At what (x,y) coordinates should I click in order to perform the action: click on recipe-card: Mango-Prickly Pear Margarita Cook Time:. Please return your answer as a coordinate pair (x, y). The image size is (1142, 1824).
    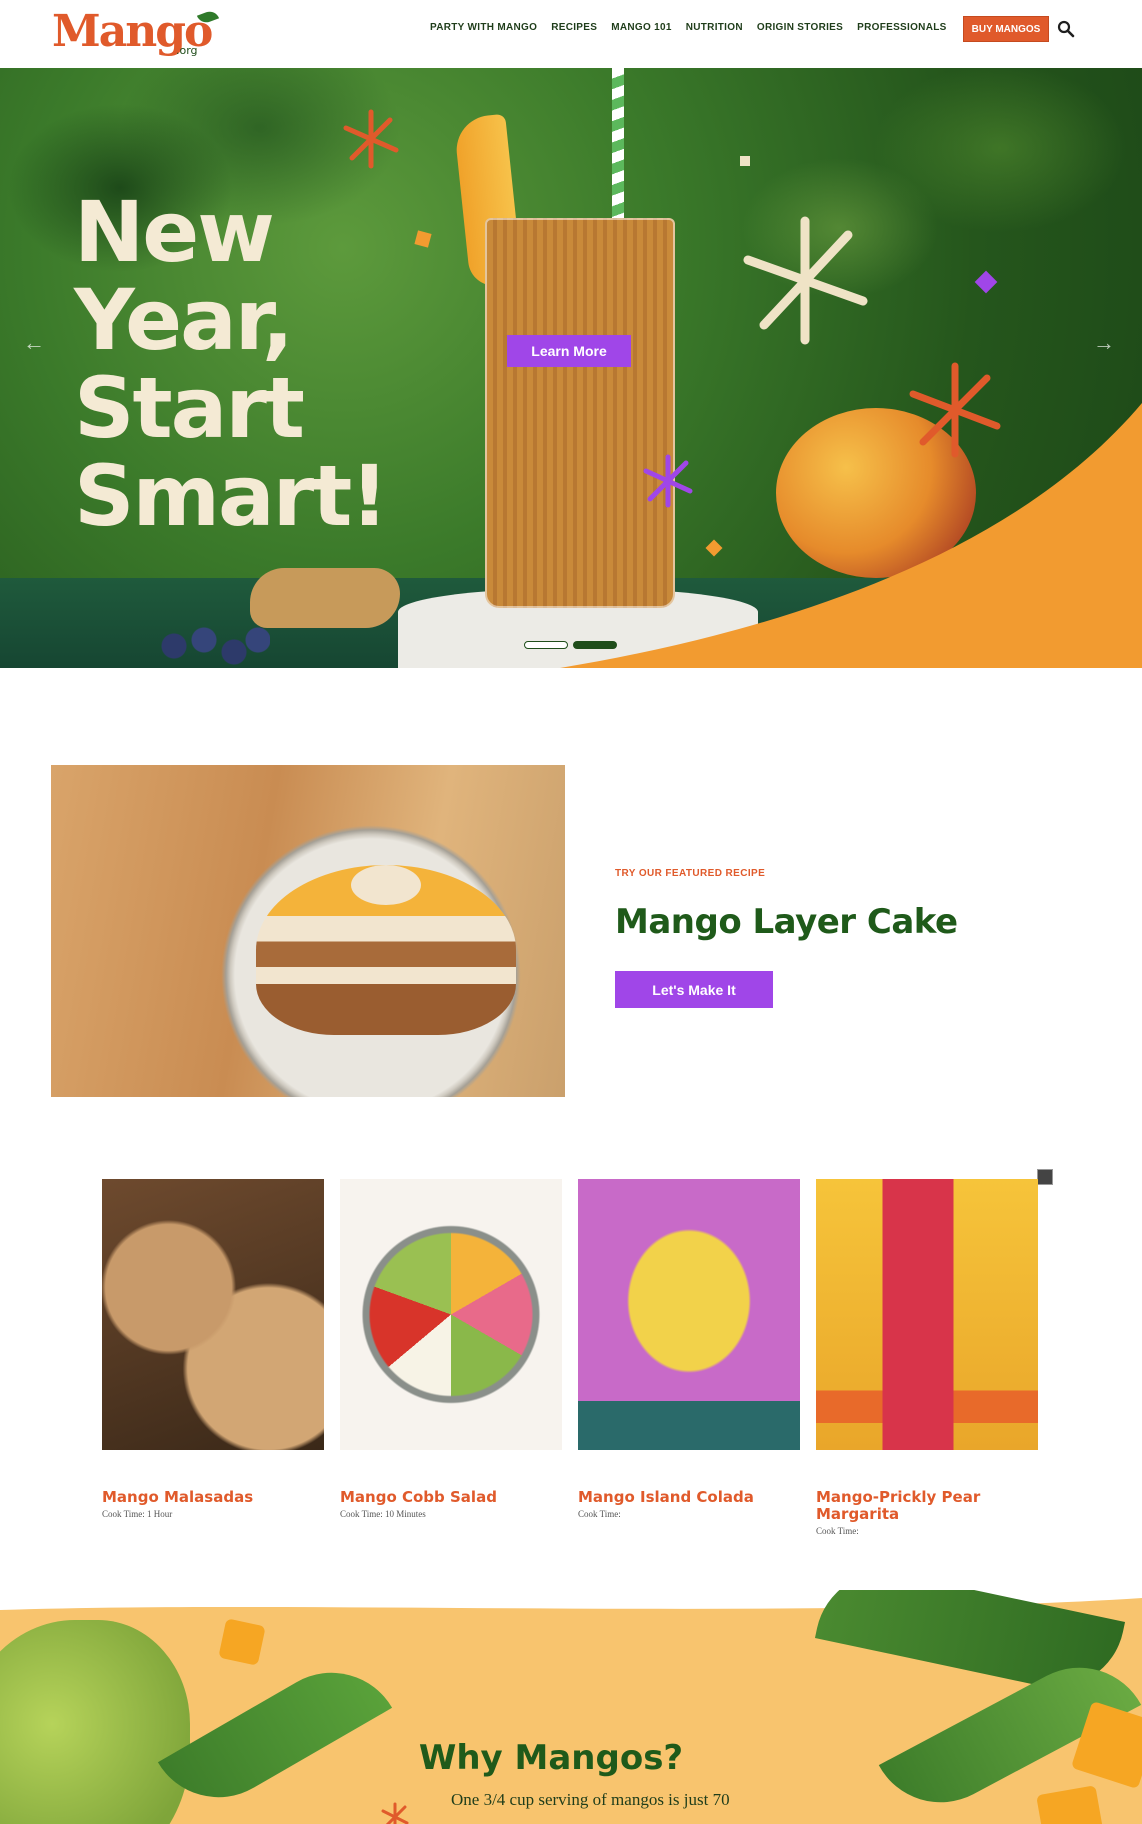
    Looking at the image, I should click on (927, 1357).